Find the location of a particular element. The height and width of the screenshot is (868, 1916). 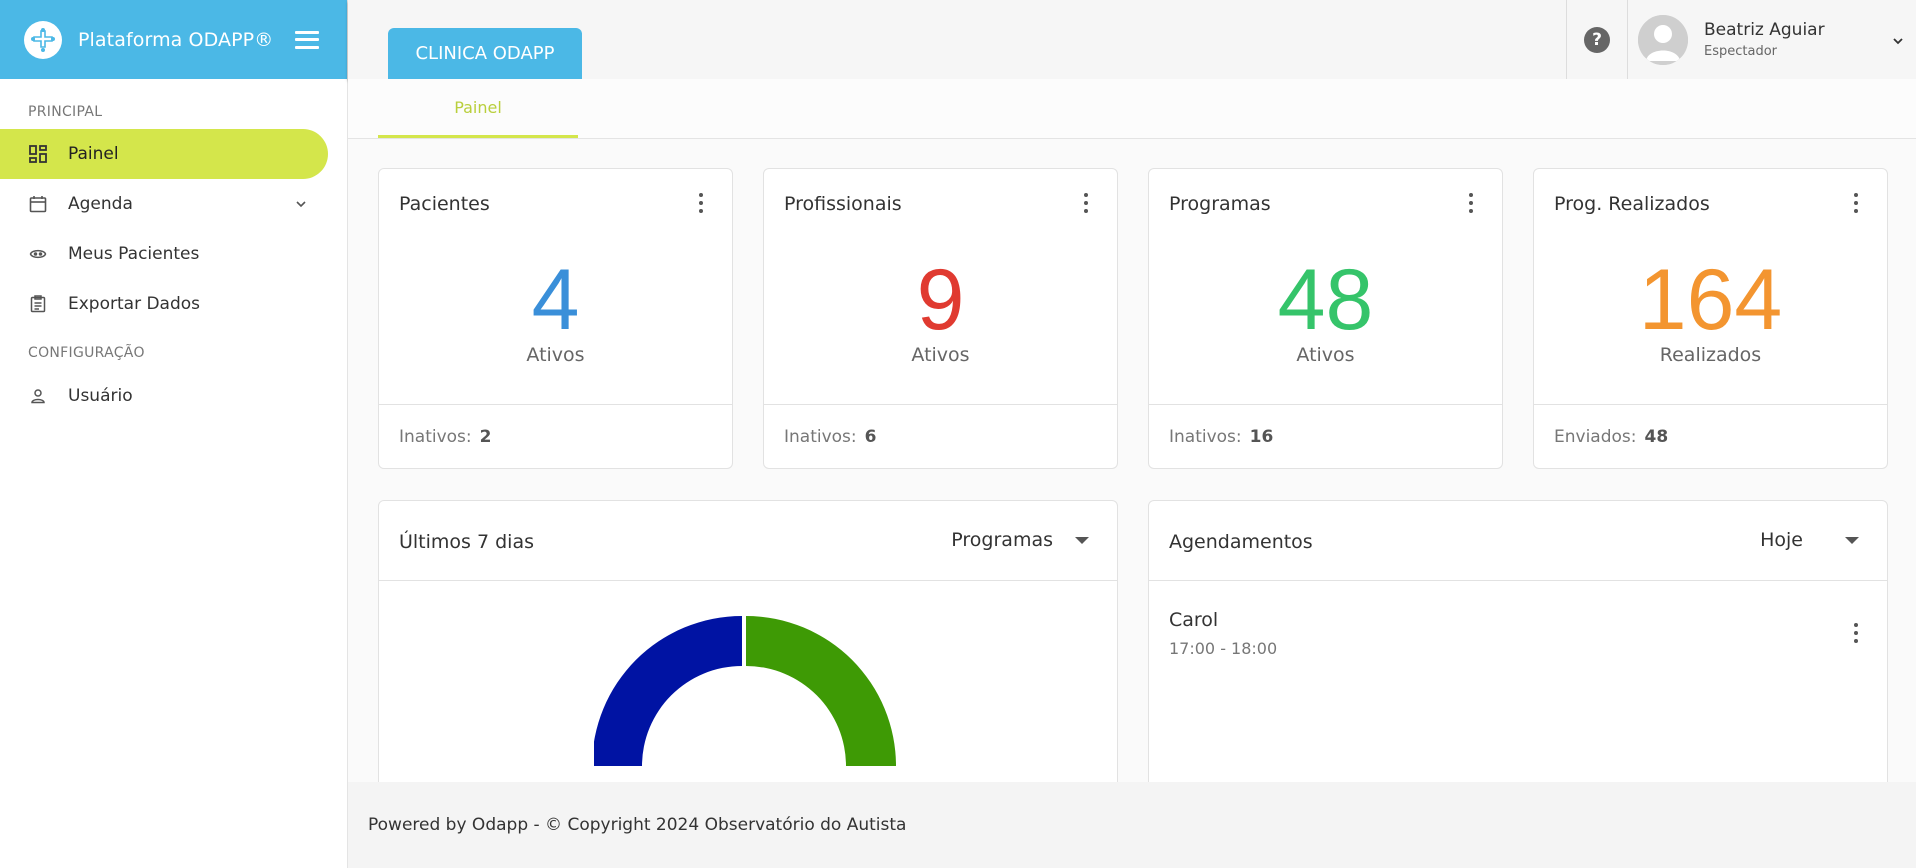

stat-footer: Inativos: 2 is located at coordinates (555, 436).